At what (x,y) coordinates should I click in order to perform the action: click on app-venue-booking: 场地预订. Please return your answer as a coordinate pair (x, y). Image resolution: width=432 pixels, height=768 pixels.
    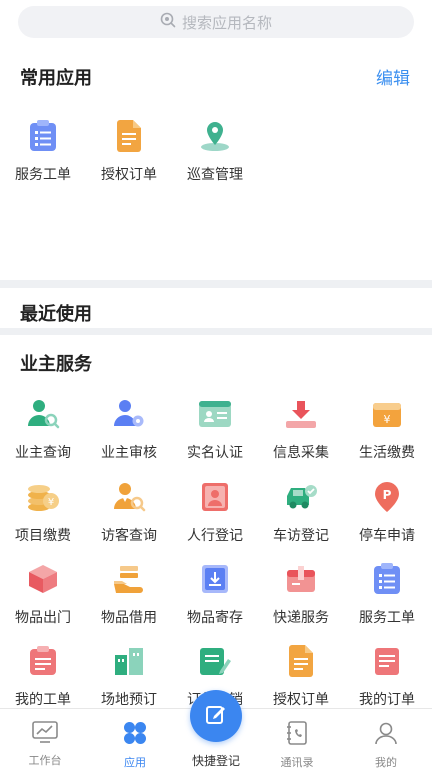
    Looking at the image, I should click on (129, 675).